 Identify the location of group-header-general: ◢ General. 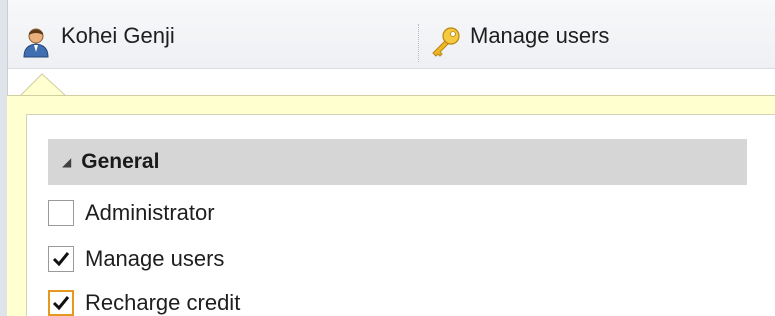
(397, 162).